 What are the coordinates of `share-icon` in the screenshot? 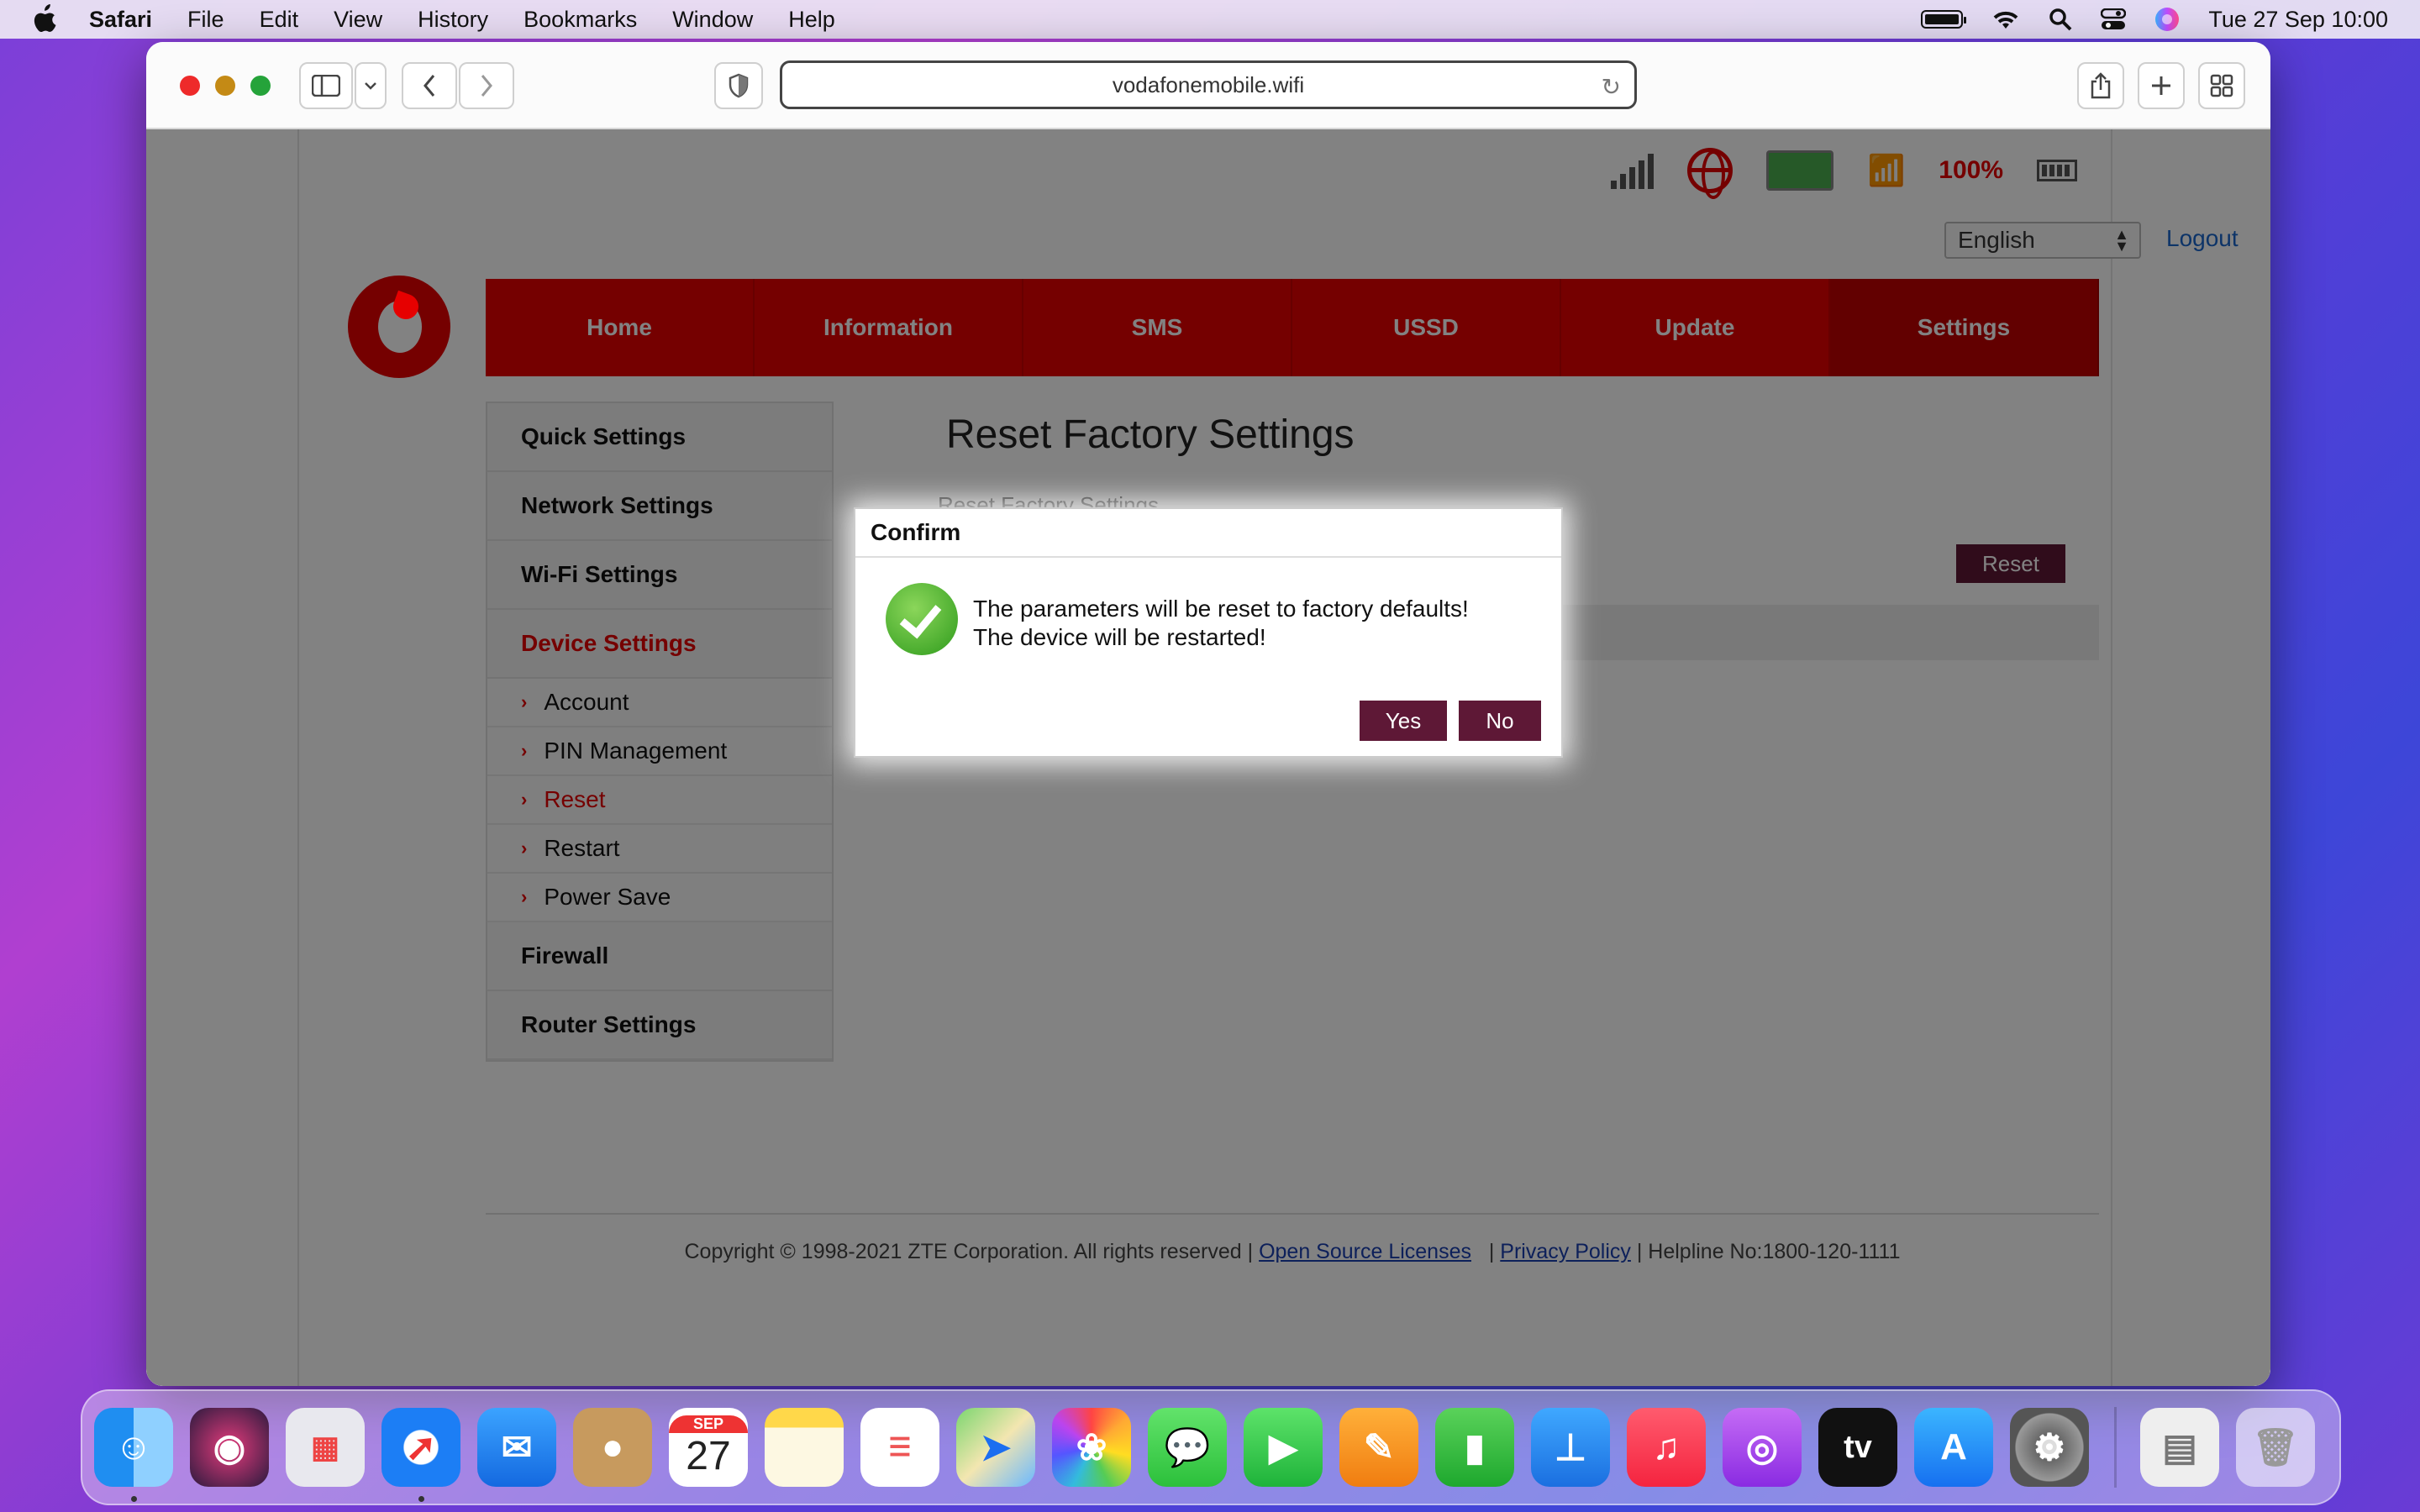 It's located at (2101, 85).